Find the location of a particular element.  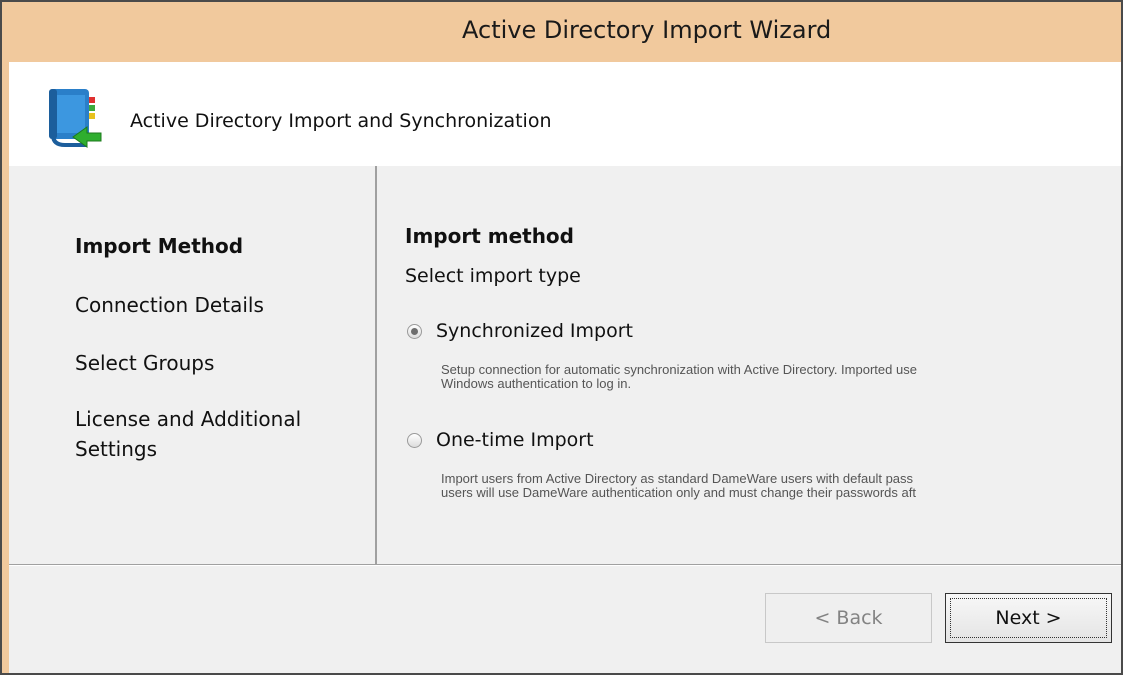

one-time-import-radio is located at coordinates (414, 440).